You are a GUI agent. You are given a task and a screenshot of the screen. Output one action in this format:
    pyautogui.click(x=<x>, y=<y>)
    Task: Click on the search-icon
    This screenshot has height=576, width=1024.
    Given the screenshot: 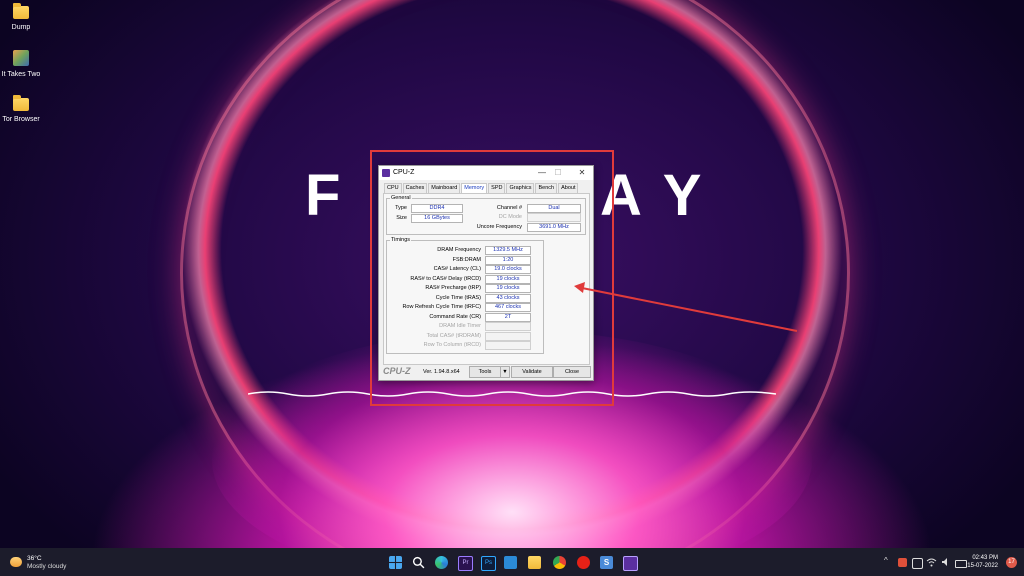 What is the action you would take?
    pyautogui.click(x=418, y=562)
    